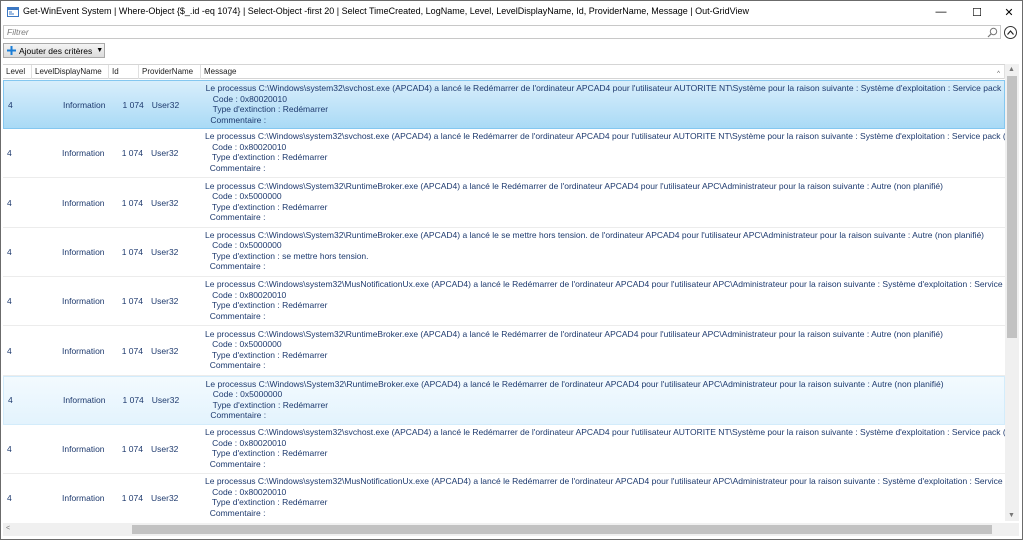  Describe the element at coordinates (13, 12) in the screenshot. I see `powershell-app-icon` at that location.